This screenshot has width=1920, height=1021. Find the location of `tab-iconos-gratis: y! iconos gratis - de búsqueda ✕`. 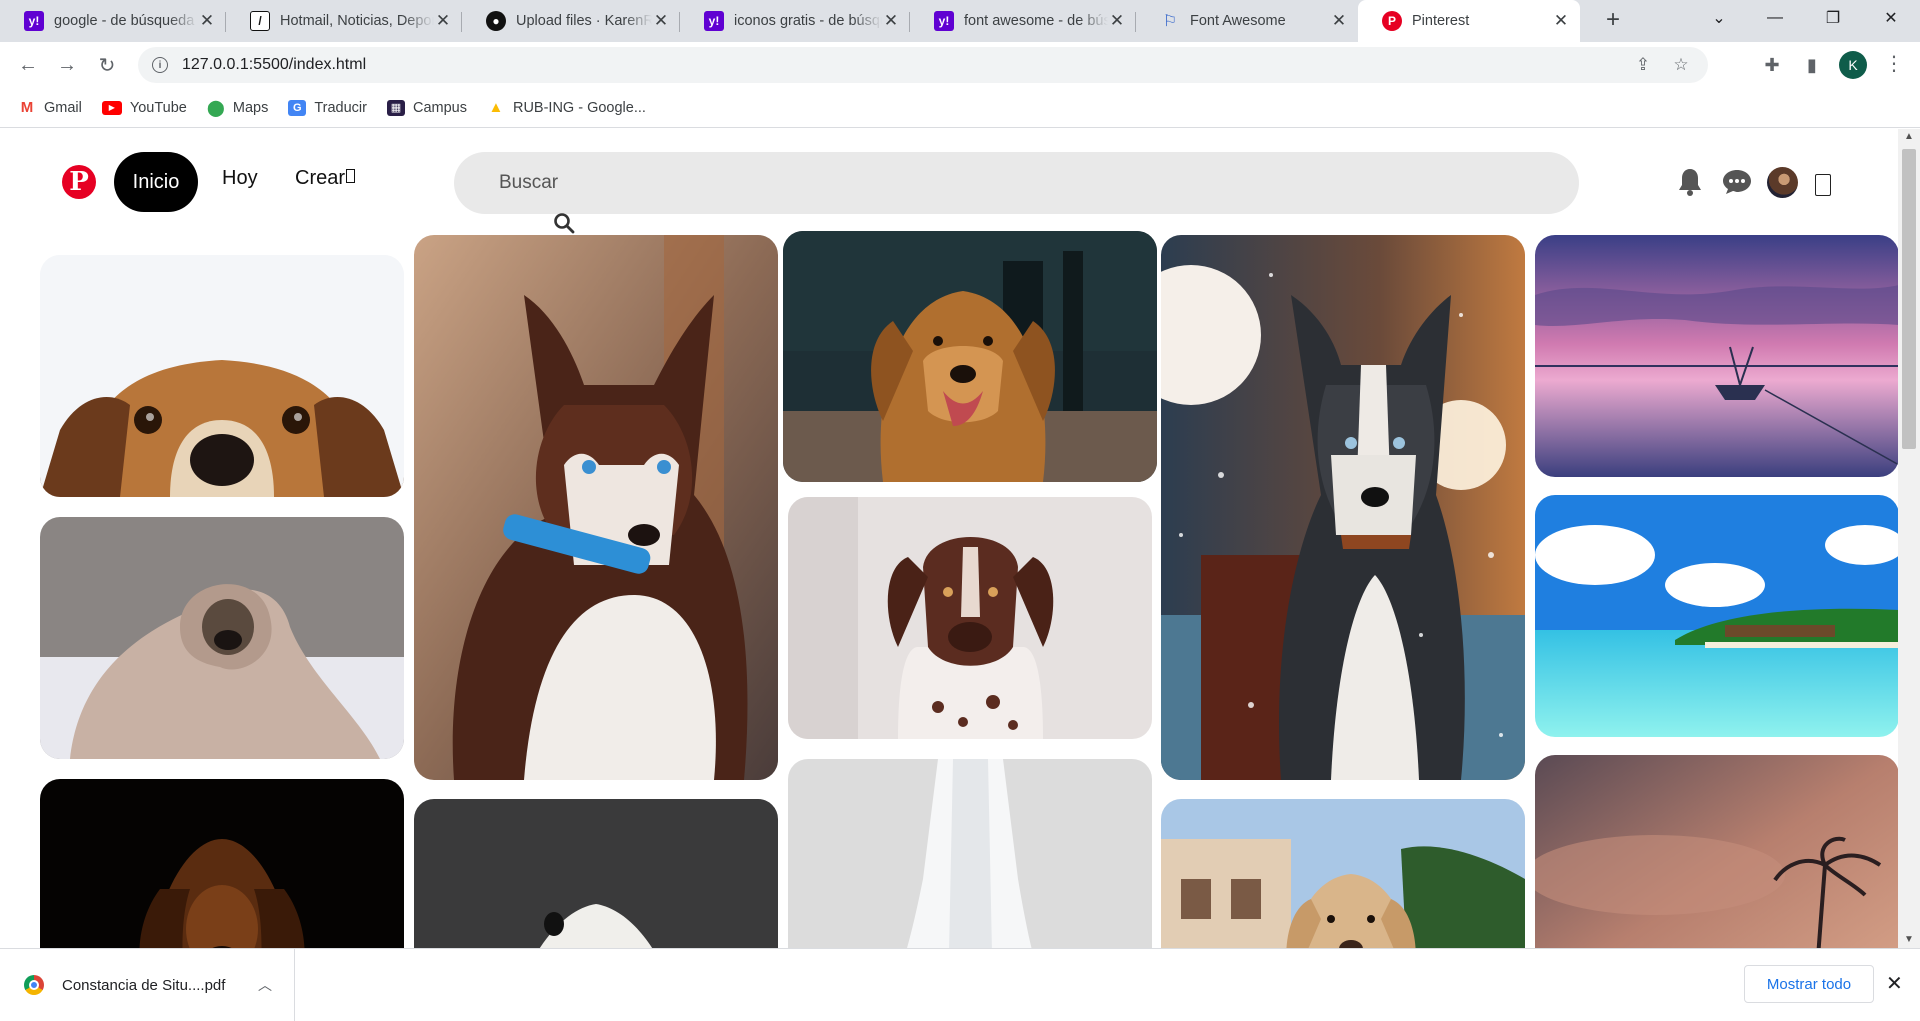

tab-iconos-gratis: y! iconos gratis - de búsqueda ✕ is located at coordinates (795, 21).